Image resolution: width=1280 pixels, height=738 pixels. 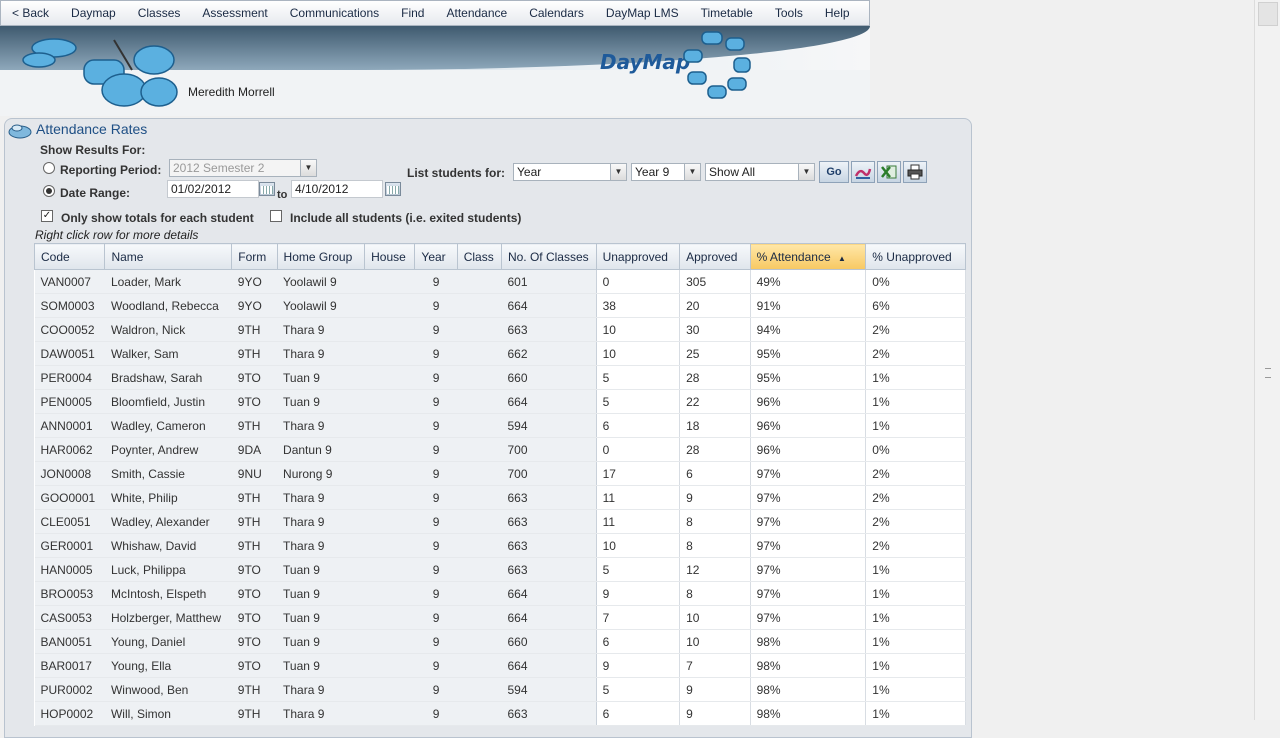 What do you see at coordinates (49, 168) in the screenshot?
I see `reporting-period-radio` at bounding box center [49, 168].